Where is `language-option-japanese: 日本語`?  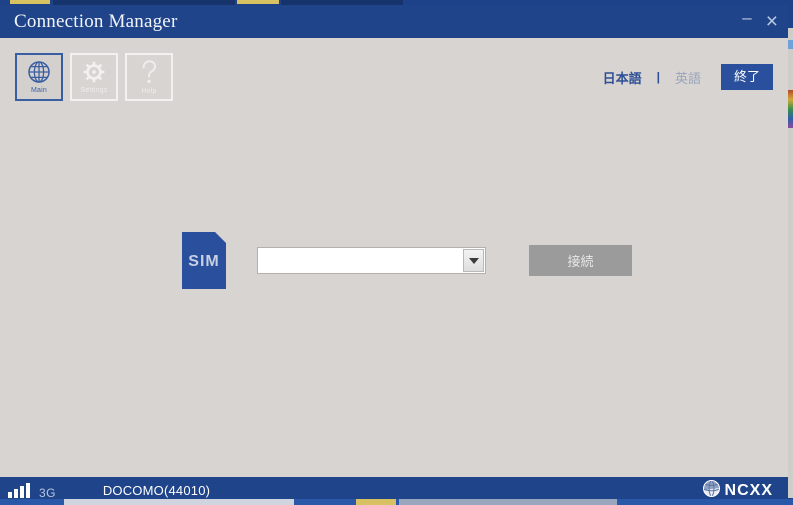 language-option-japanese: 日本語 is located at coordinates (622, 77).